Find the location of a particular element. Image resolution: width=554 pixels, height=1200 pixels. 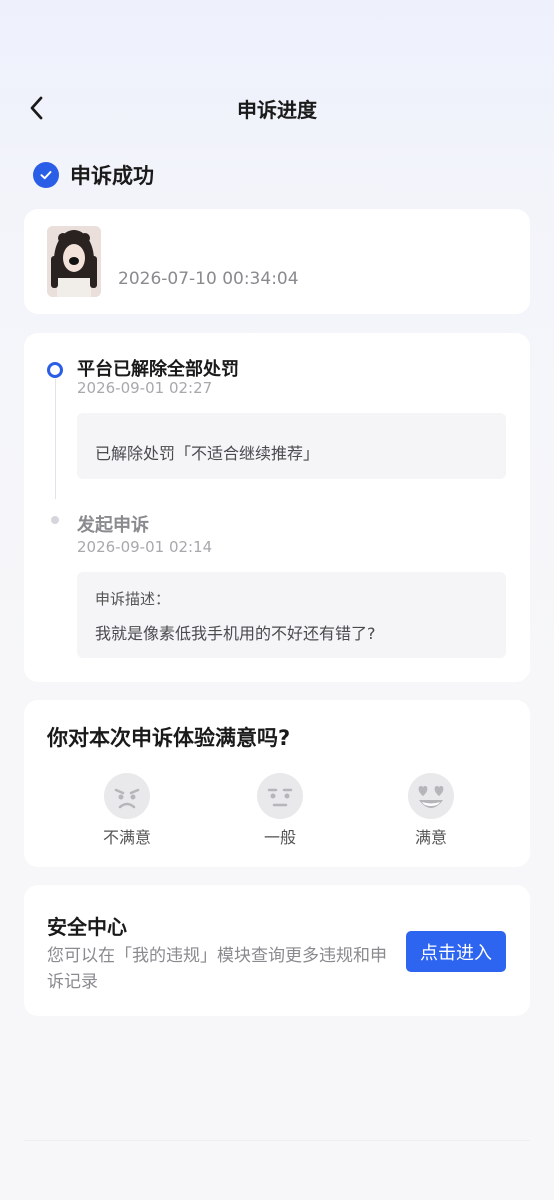

check-circle-icon is located at coordinates (46, 175).